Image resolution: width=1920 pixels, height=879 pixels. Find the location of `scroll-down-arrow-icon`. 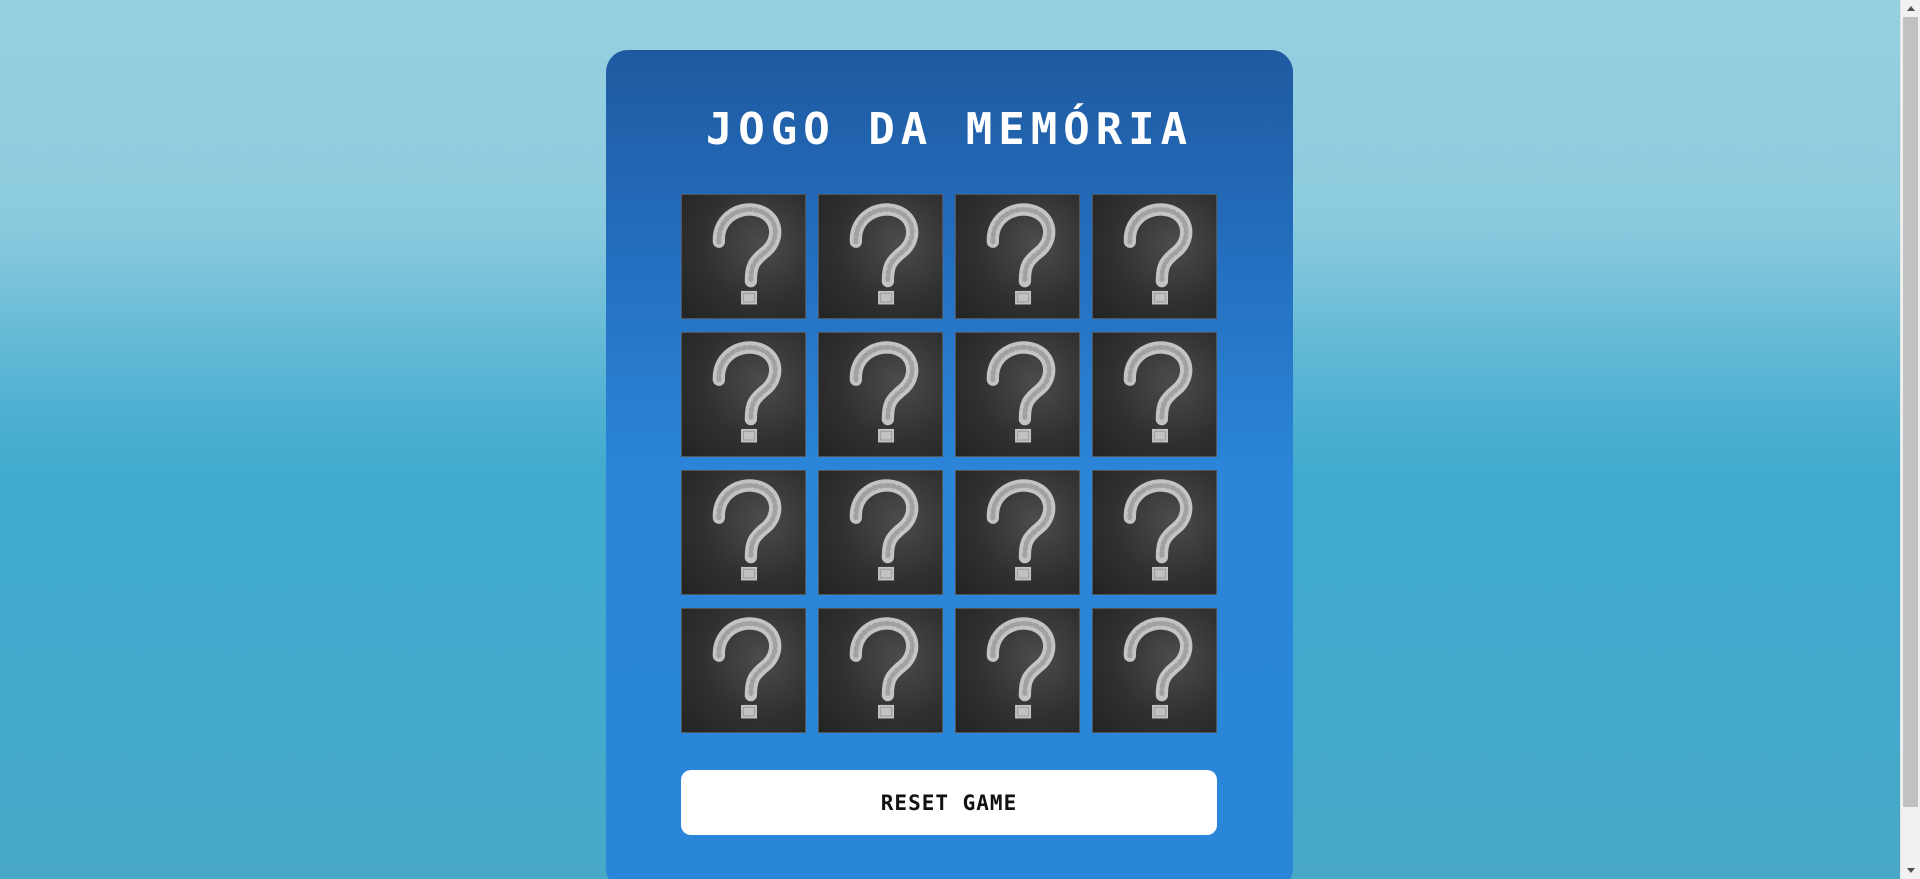

scroll-down-arrow-icon is located at coordinates (1910, 870).